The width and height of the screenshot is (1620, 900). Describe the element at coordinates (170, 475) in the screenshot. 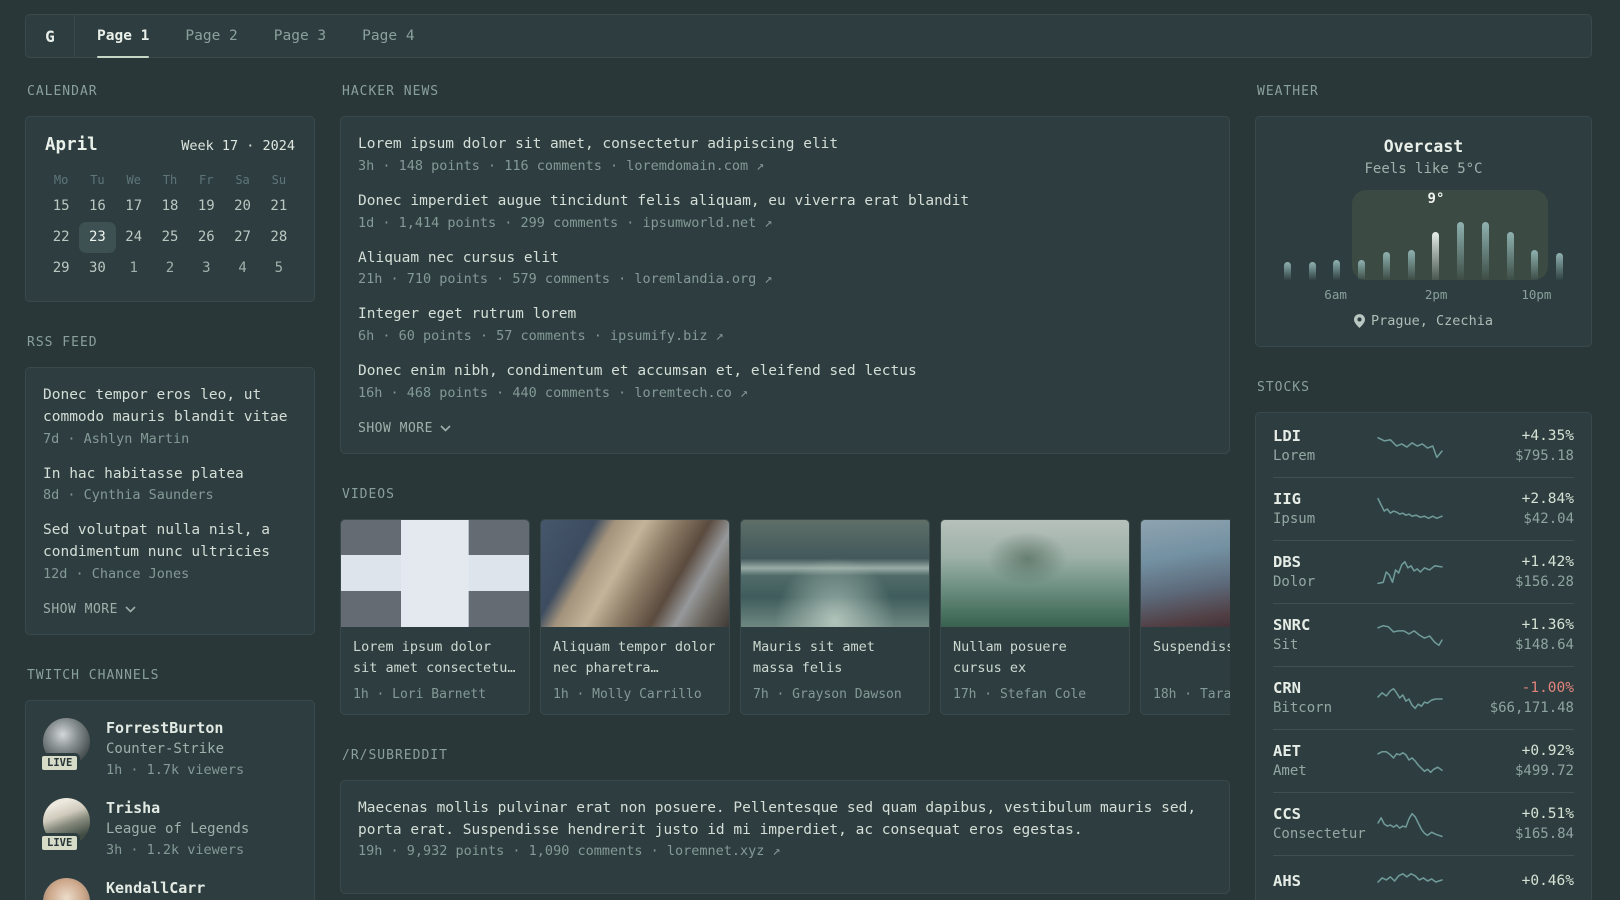

I see `rss-item-title: In hac habitasse platea` at that location.